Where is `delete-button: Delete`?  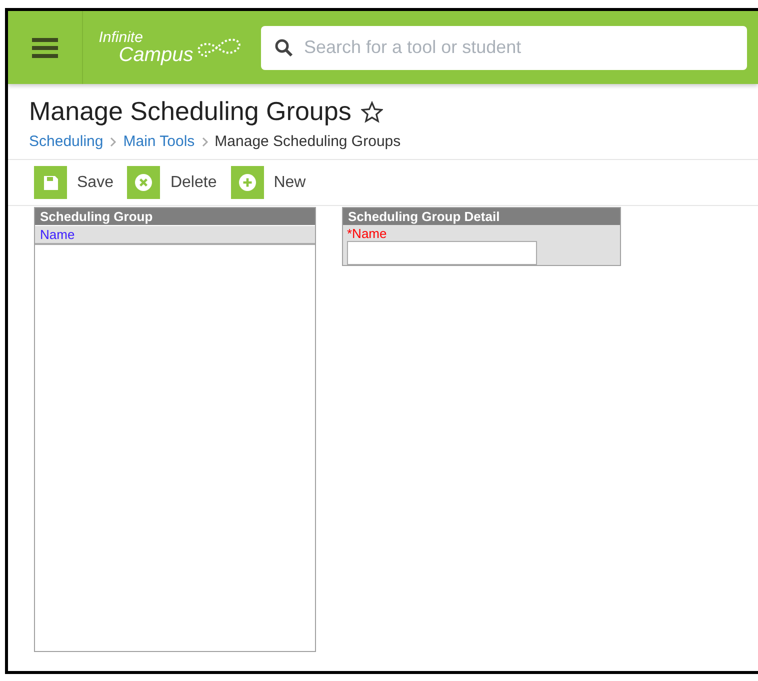 delete-button: Delete is located at coordinates (172, 182).